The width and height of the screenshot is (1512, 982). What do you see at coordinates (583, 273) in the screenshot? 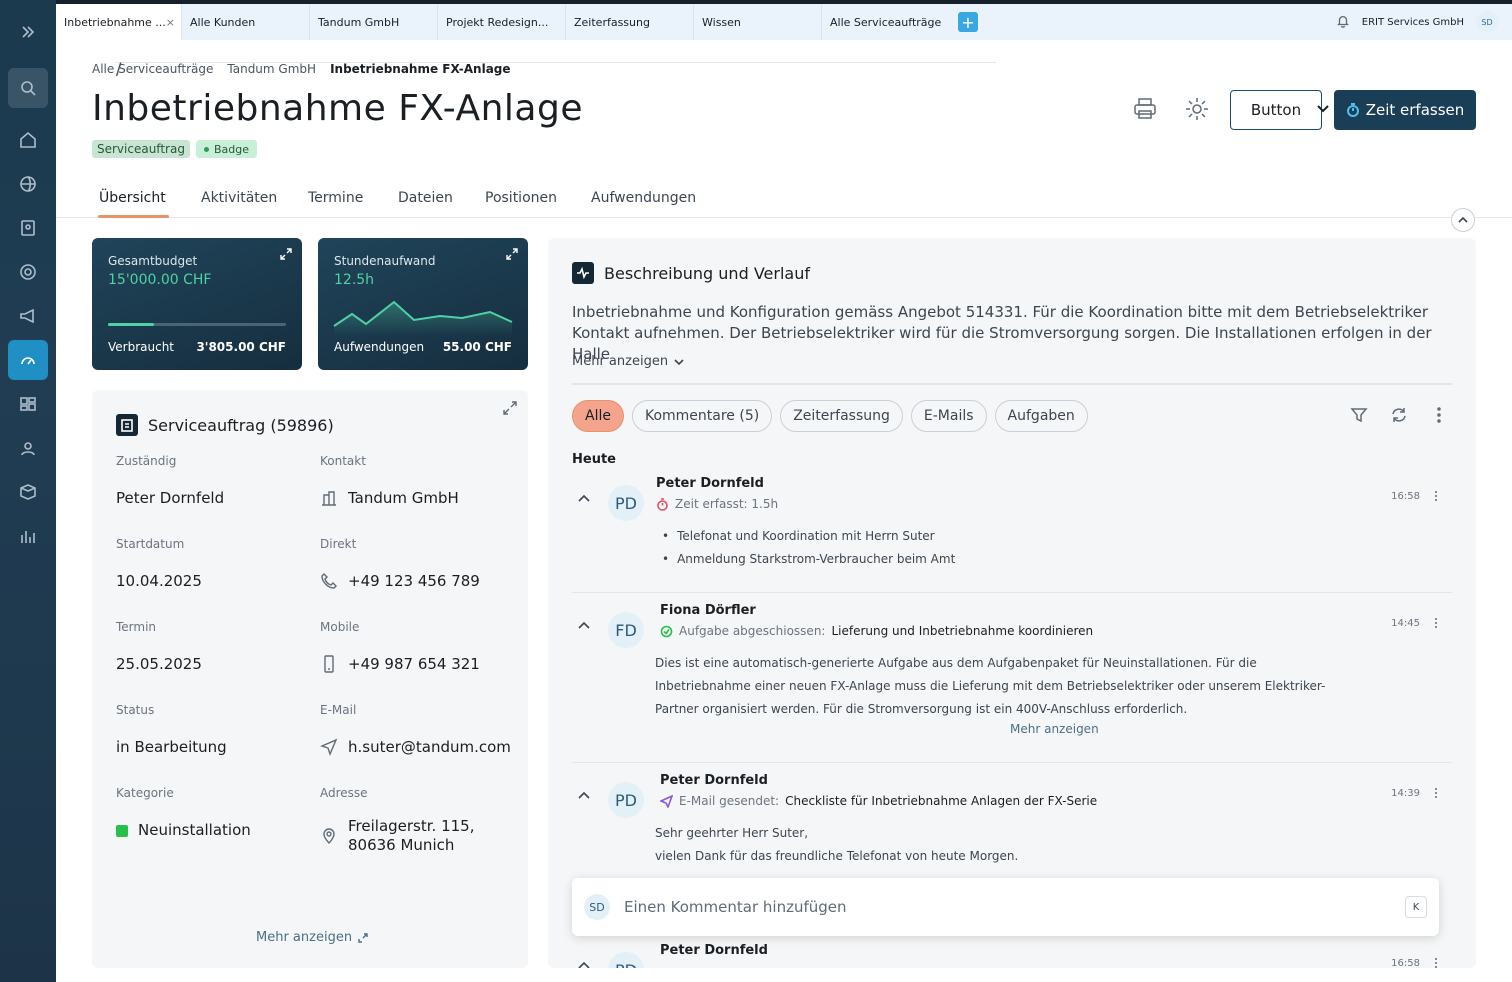
I see `activity-icon` at bounding box center [583, 273].